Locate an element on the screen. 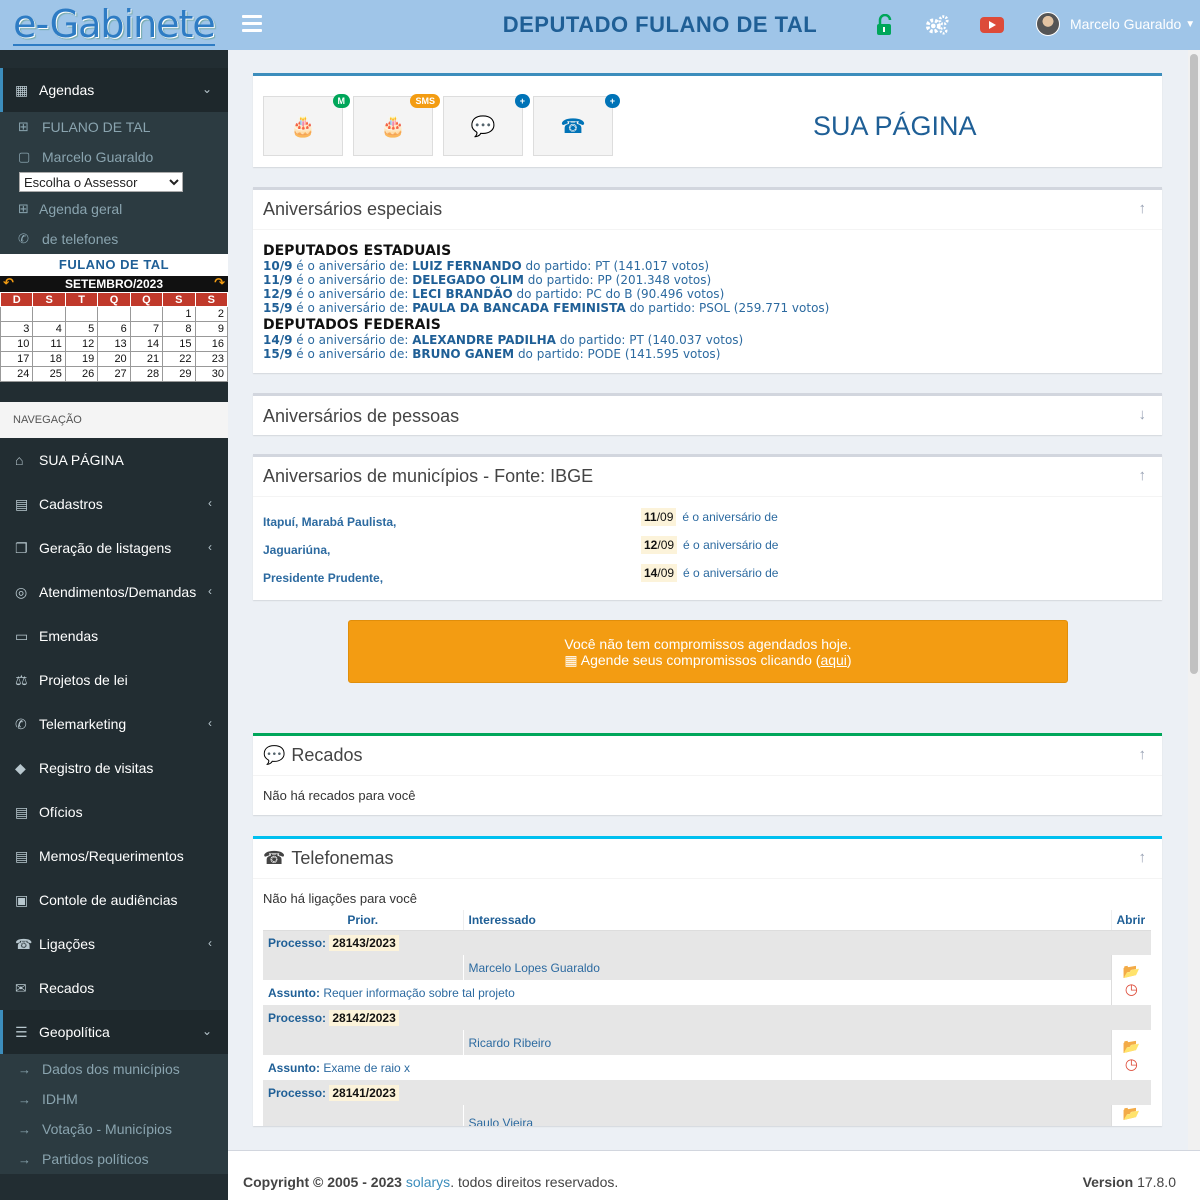  calendar-day: 30 is located at coordinates (211, 374).